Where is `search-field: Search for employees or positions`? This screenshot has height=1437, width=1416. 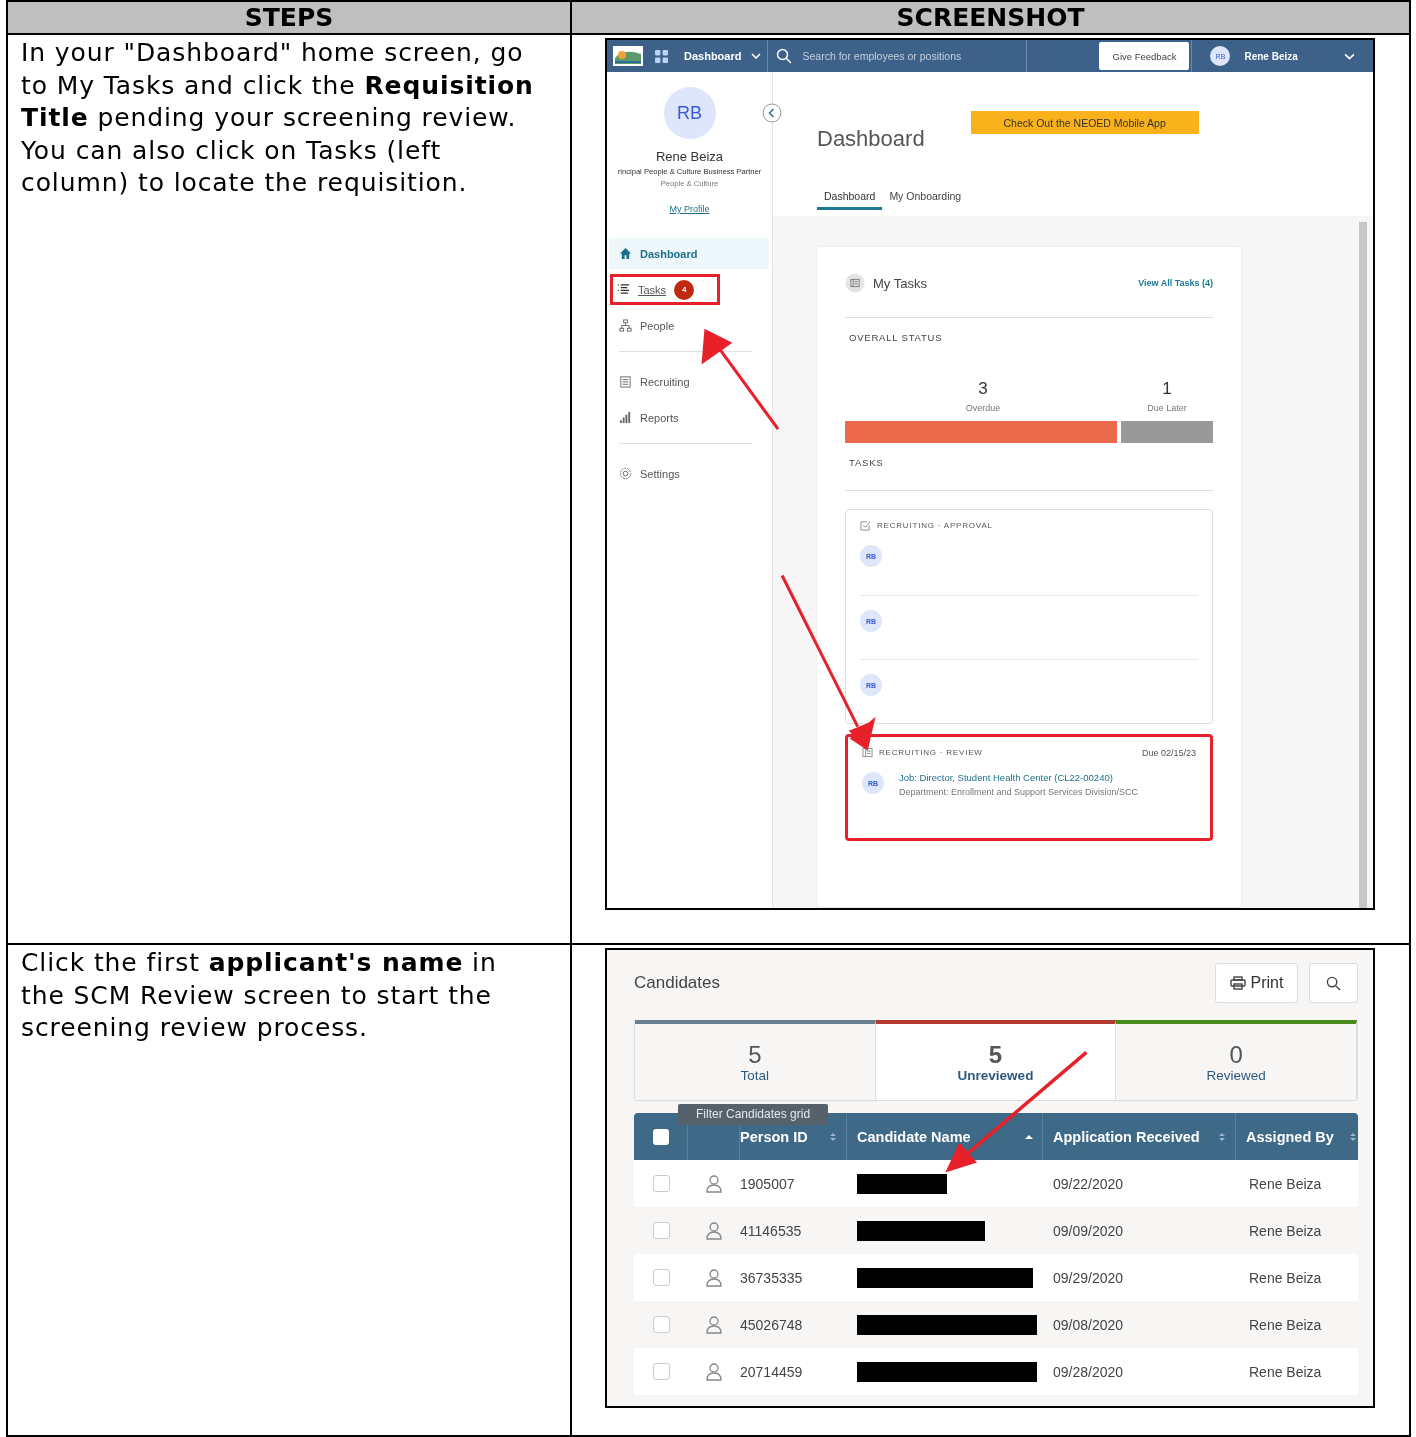
search-field: Search for employees or positions is located at coordinates (902, 56).